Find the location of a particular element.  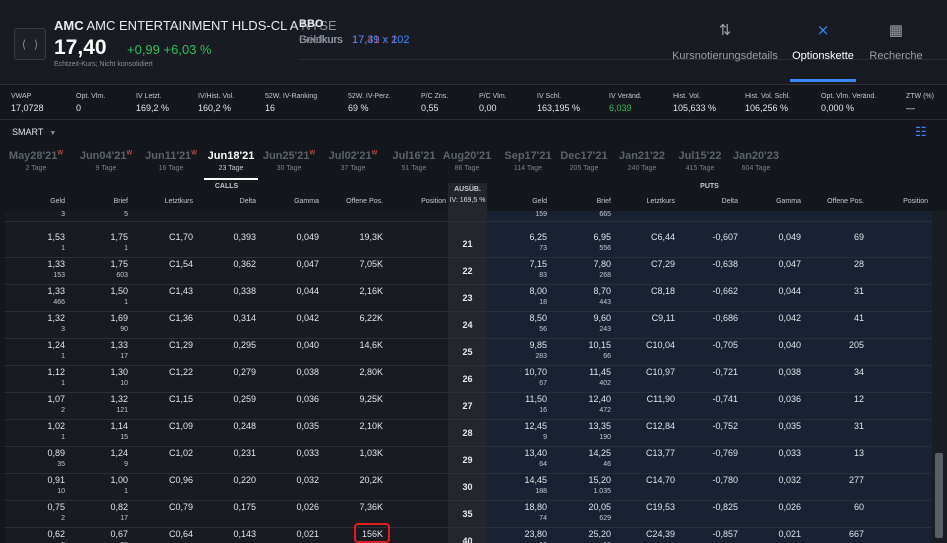

put-bid: 9,85 is located at coordinates (538, 345).